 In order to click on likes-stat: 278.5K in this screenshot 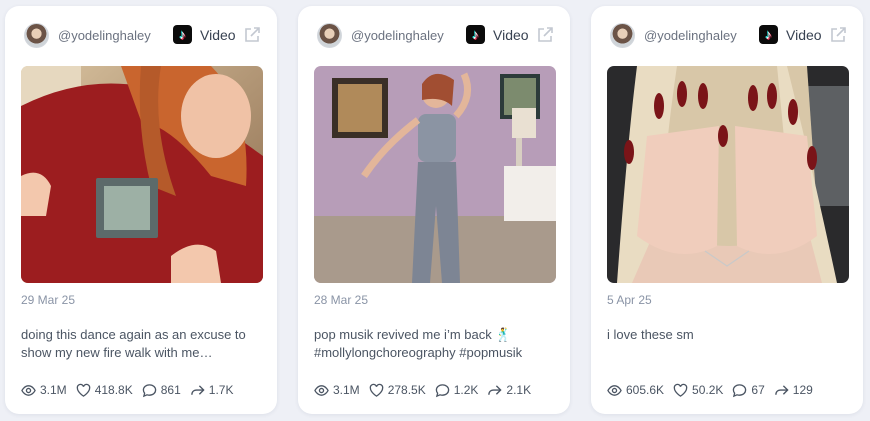, I will do `click(397, 390)`.